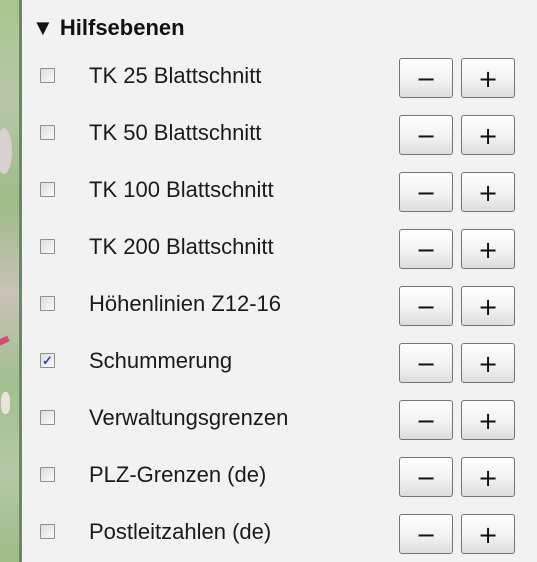  I want to click on layer-row-tk100: TK 100 Blattschnitt − +, so click(279, 192).